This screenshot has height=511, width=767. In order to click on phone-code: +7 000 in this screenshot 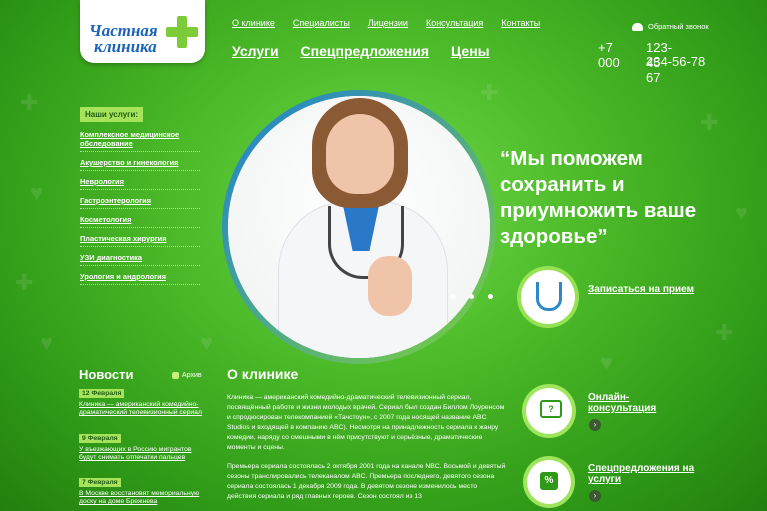, I will do `click(609, 55)`.